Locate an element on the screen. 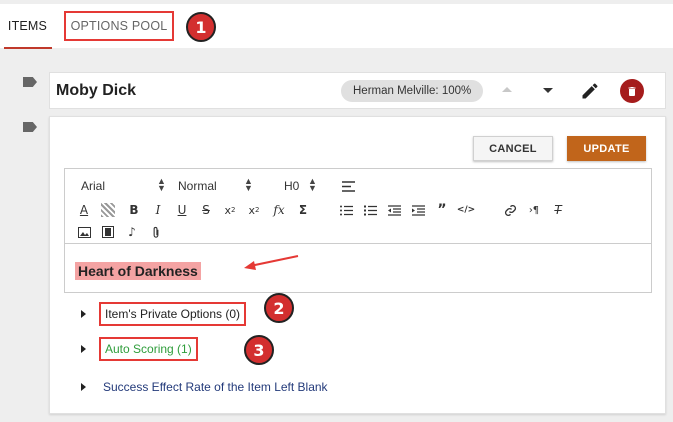 The image size is (673, 422). move-up-icon is located at coordinates (507, 89).